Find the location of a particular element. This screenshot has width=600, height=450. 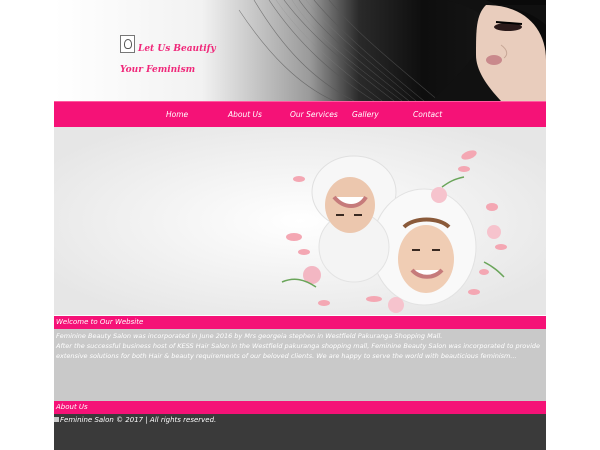

nav-about-us: About Us is located at coordinates (245, 115).